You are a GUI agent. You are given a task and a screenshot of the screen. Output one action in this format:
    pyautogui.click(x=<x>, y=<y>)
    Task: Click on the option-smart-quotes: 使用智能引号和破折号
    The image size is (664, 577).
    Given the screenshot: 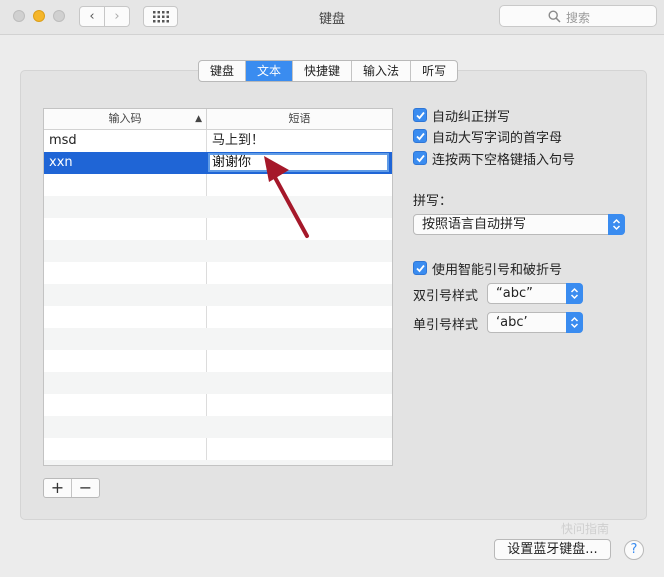 What is the action you would take?
    pyautogui.click(x=488, y=268)
    